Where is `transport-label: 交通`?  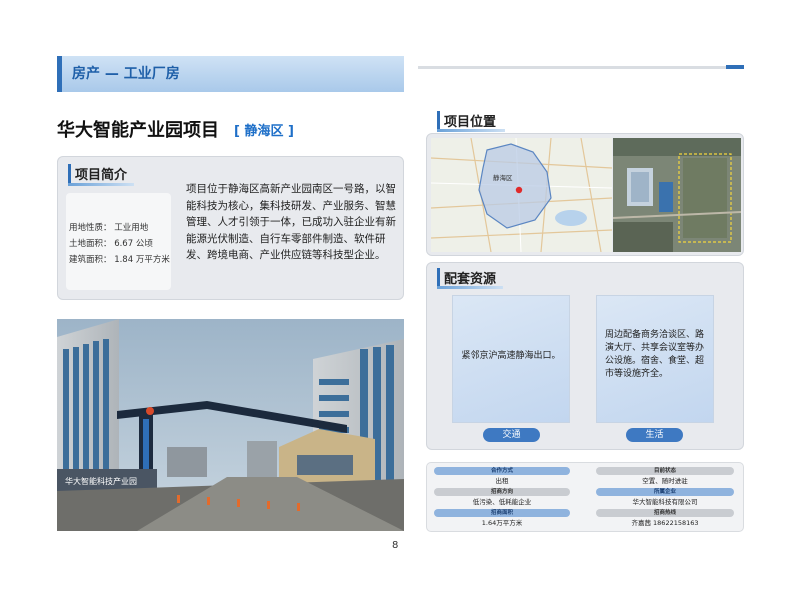
transport-label: 交通 is located at coordinates (511, 435).